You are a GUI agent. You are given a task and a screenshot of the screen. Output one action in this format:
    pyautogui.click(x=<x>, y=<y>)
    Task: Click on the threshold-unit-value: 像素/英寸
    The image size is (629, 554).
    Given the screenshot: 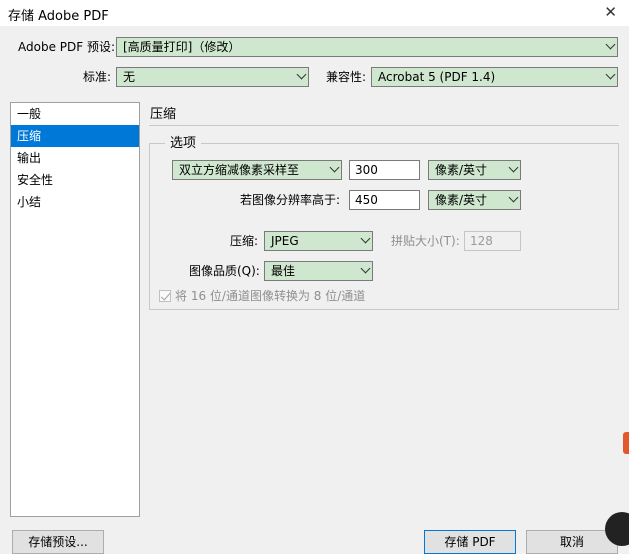 What is the action you would take?
    pyautogui.click(x=461, y=200)
    